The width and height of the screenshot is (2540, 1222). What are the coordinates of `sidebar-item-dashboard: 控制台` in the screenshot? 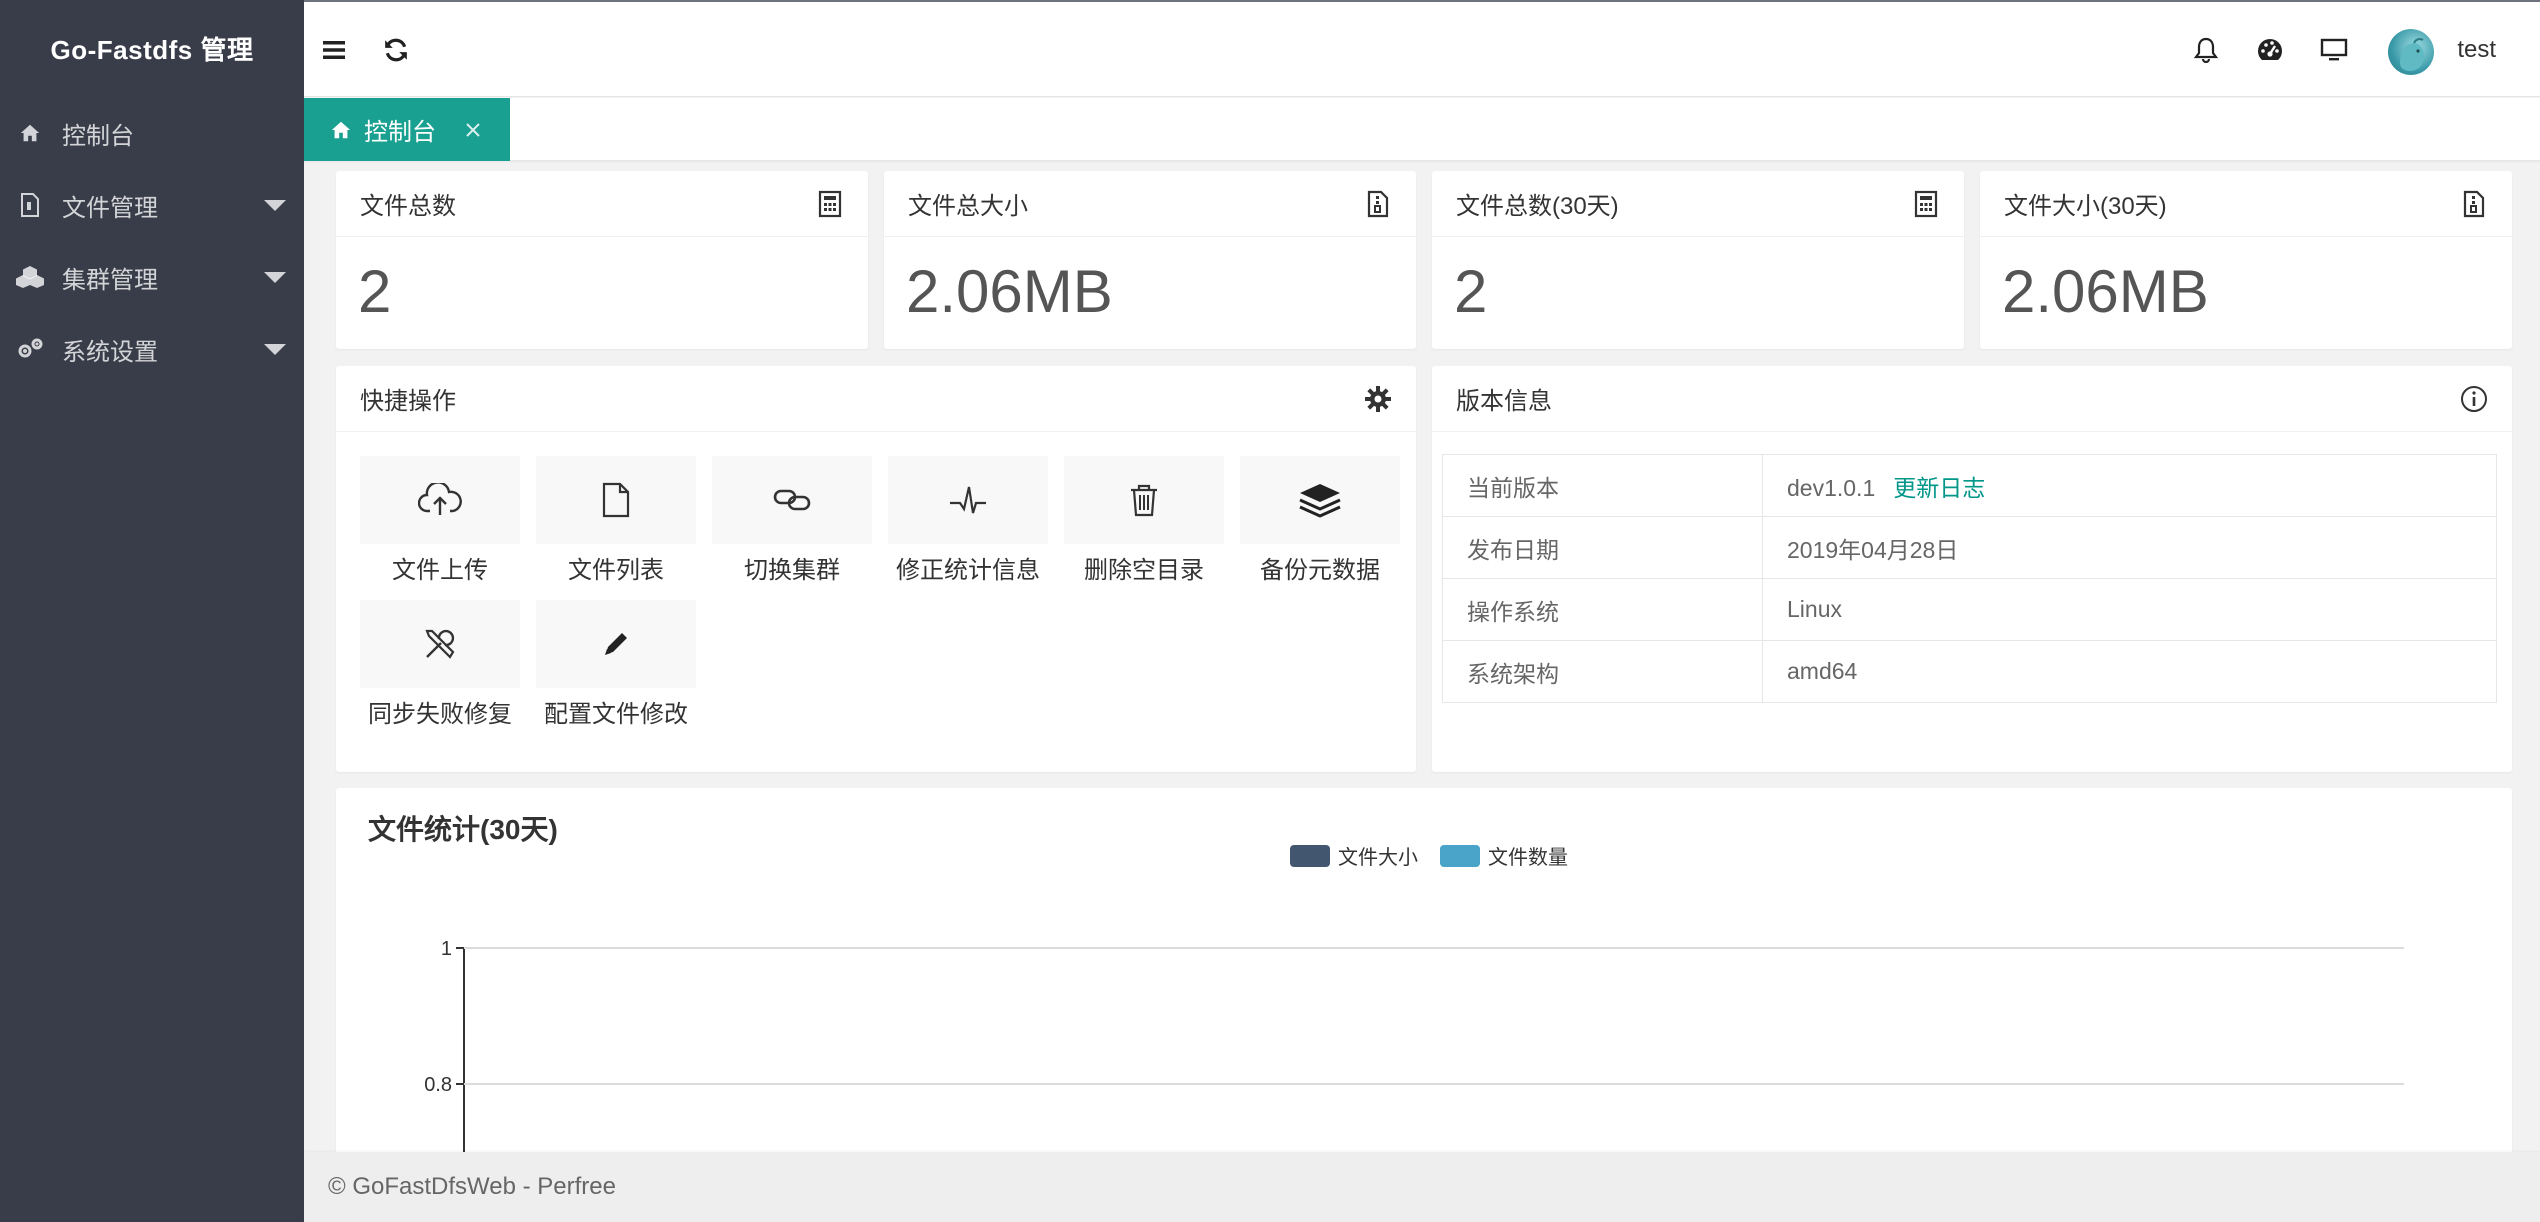 It's located at (152, 133).